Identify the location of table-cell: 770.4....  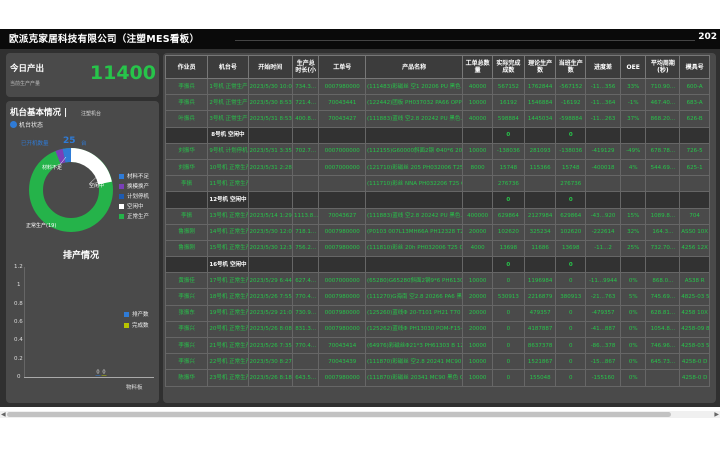
(305, 297).